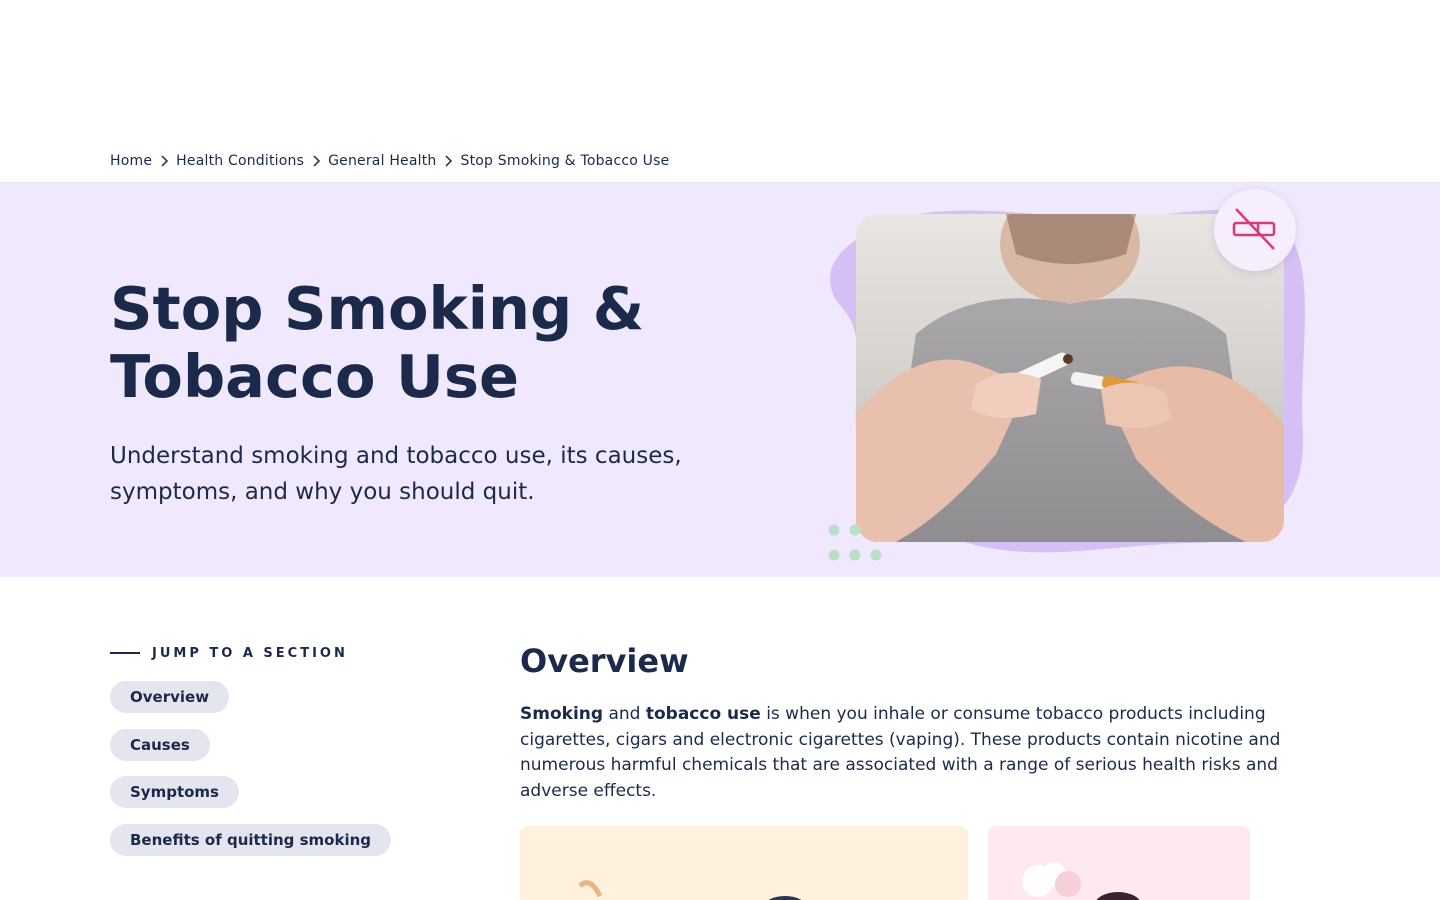 This screenshot has height=900, width=1440. I want to click on hero-photo-breaking-cigarette, so click(1070, 378).